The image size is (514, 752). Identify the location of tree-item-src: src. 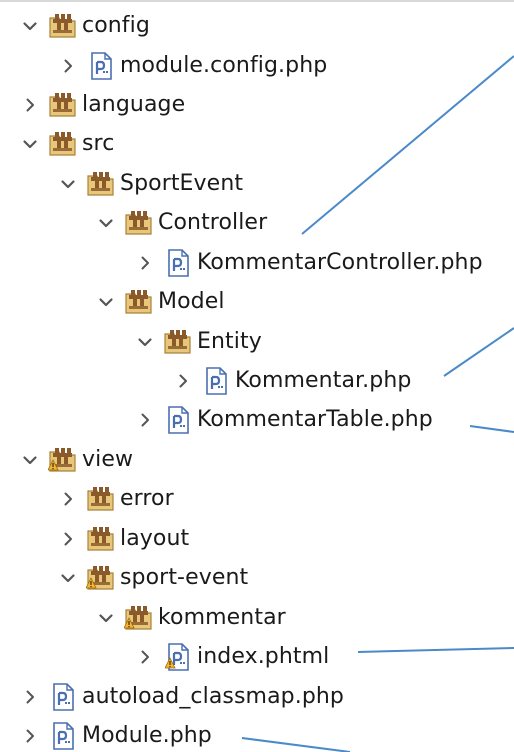
(66, 144).